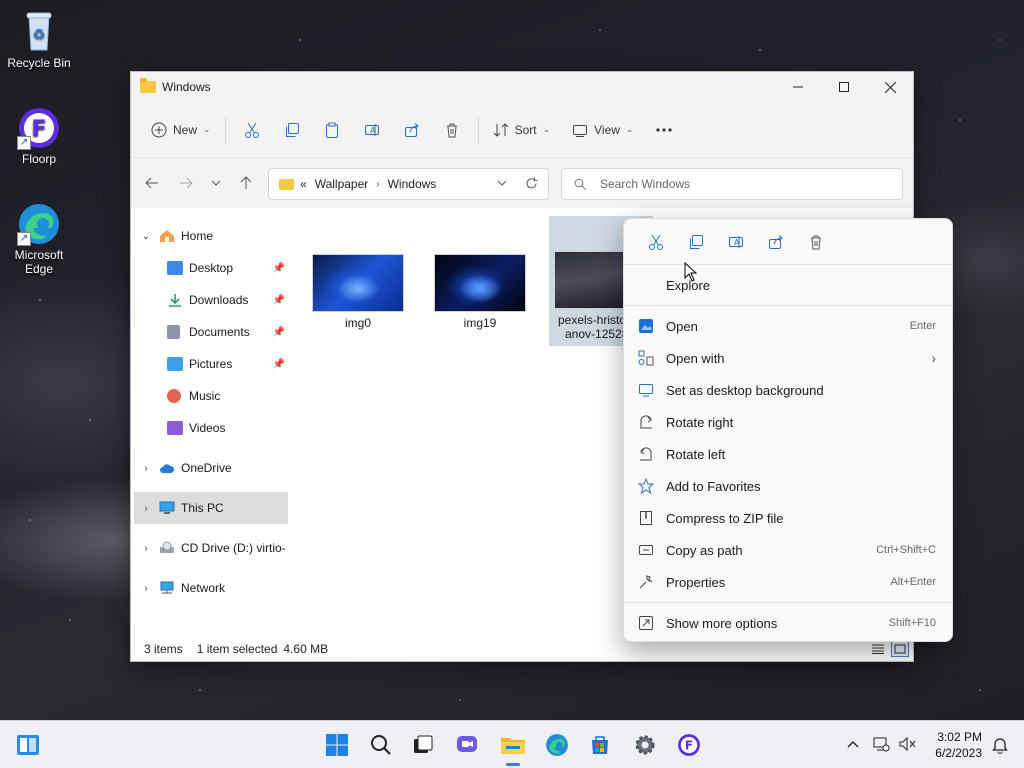  What do you see at coordinates (211, 588) in the screenshot?
I see `nav-item-network: › Network` at bounding box center [211, 588].